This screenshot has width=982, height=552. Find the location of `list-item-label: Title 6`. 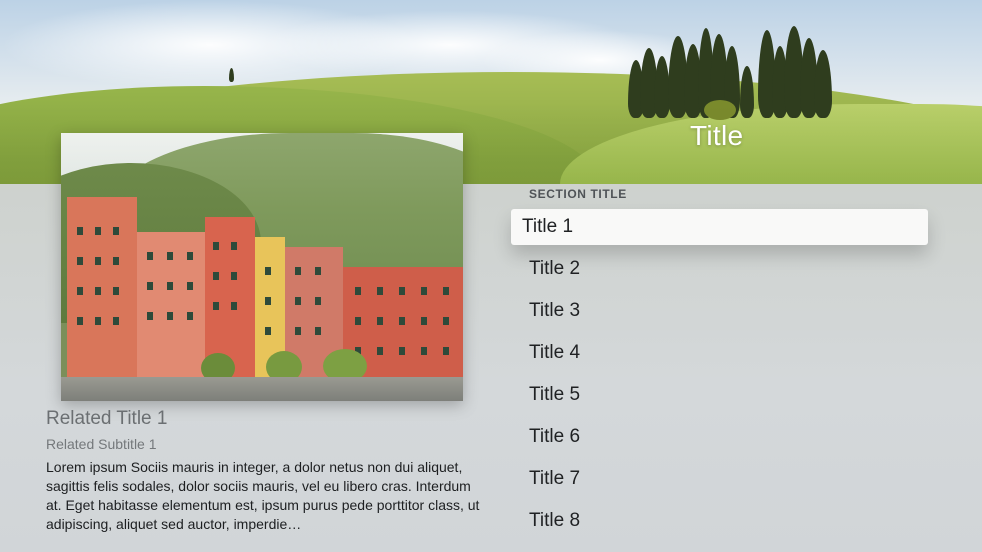

list-item-label: Title 6 is located at coordinates (555, 436).